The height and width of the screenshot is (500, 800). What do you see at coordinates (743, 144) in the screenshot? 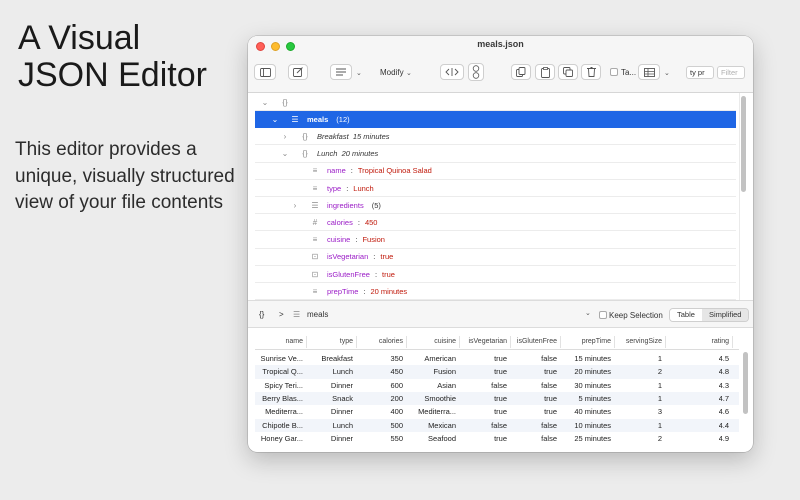
I see `tree-scrollbar` at bounding box center [743, 144].